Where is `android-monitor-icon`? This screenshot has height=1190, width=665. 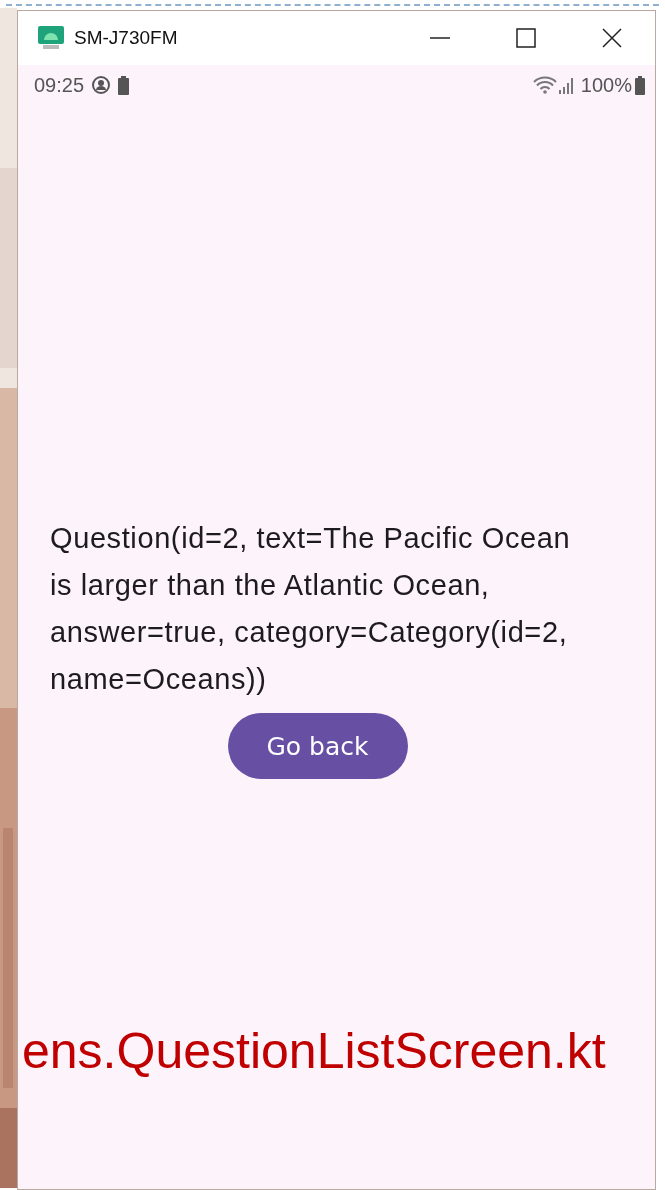 android-monitor-icon is located at coordinates (51, 38).